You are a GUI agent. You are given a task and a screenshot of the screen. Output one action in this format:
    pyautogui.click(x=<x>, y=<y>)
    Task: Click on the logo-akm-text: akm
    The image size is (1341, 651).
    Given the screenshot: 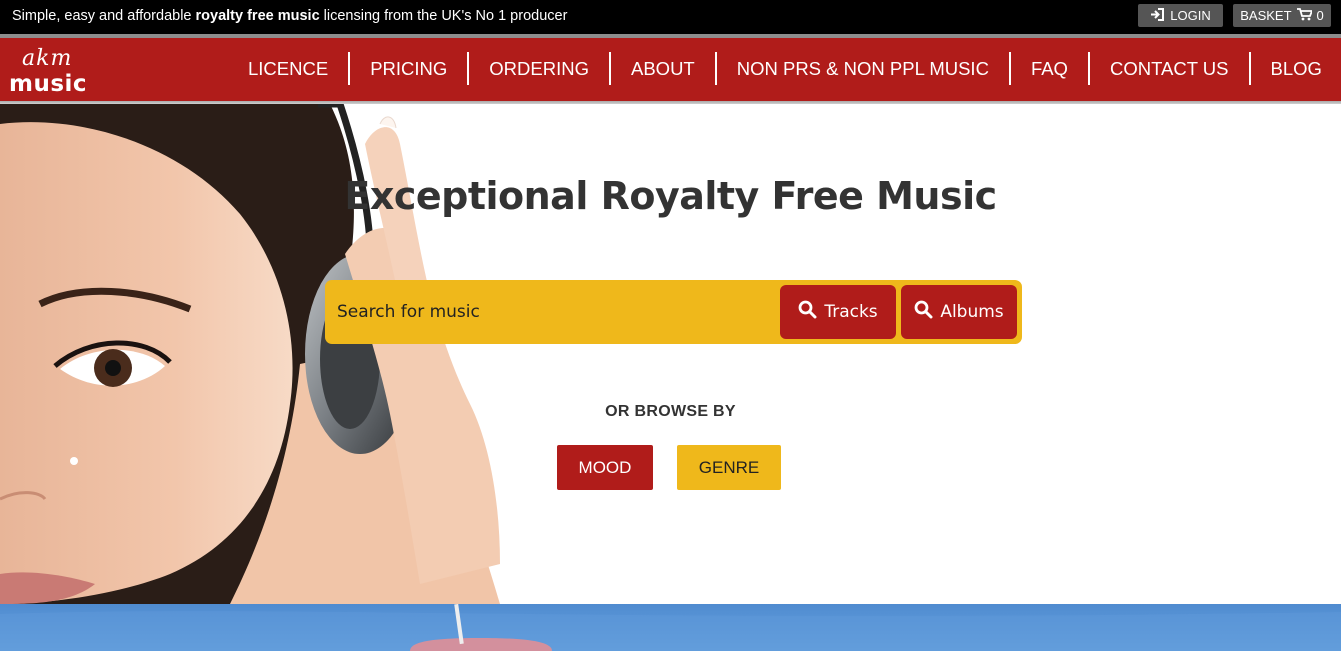 What is the action you would take?
    pyautogui.click(x=47, y=58)
    